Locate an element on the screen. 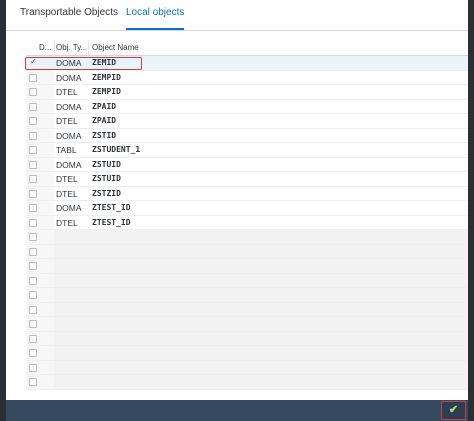 Image resolution: width=474 pixels, height=421 pixels. column-header-object-name: Object Name is located at coordinates (132, 47).